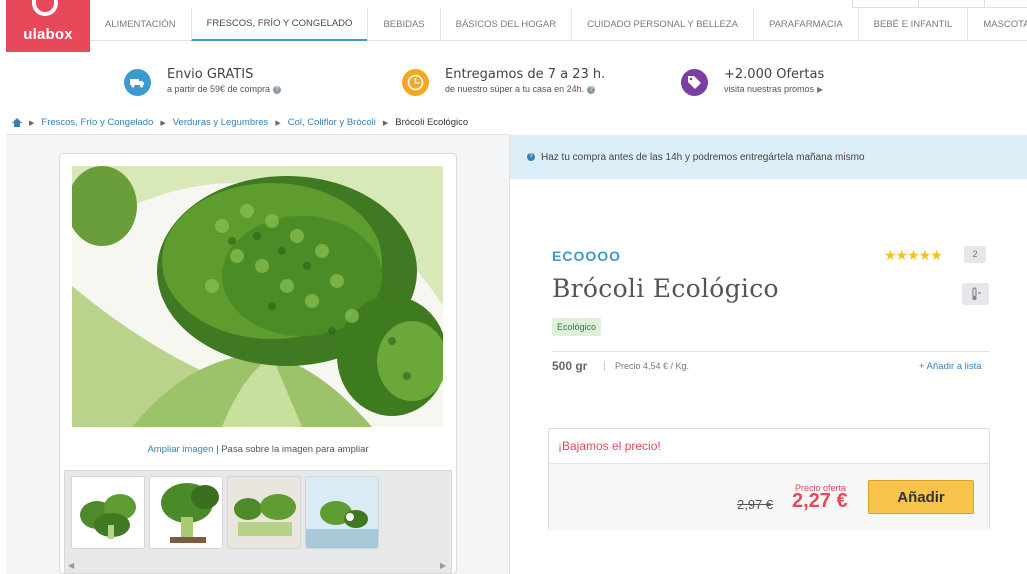 This screenshot has height=574, width=1027. I want to click on benefit-title: Envio GRATIS, so click(210, 74).